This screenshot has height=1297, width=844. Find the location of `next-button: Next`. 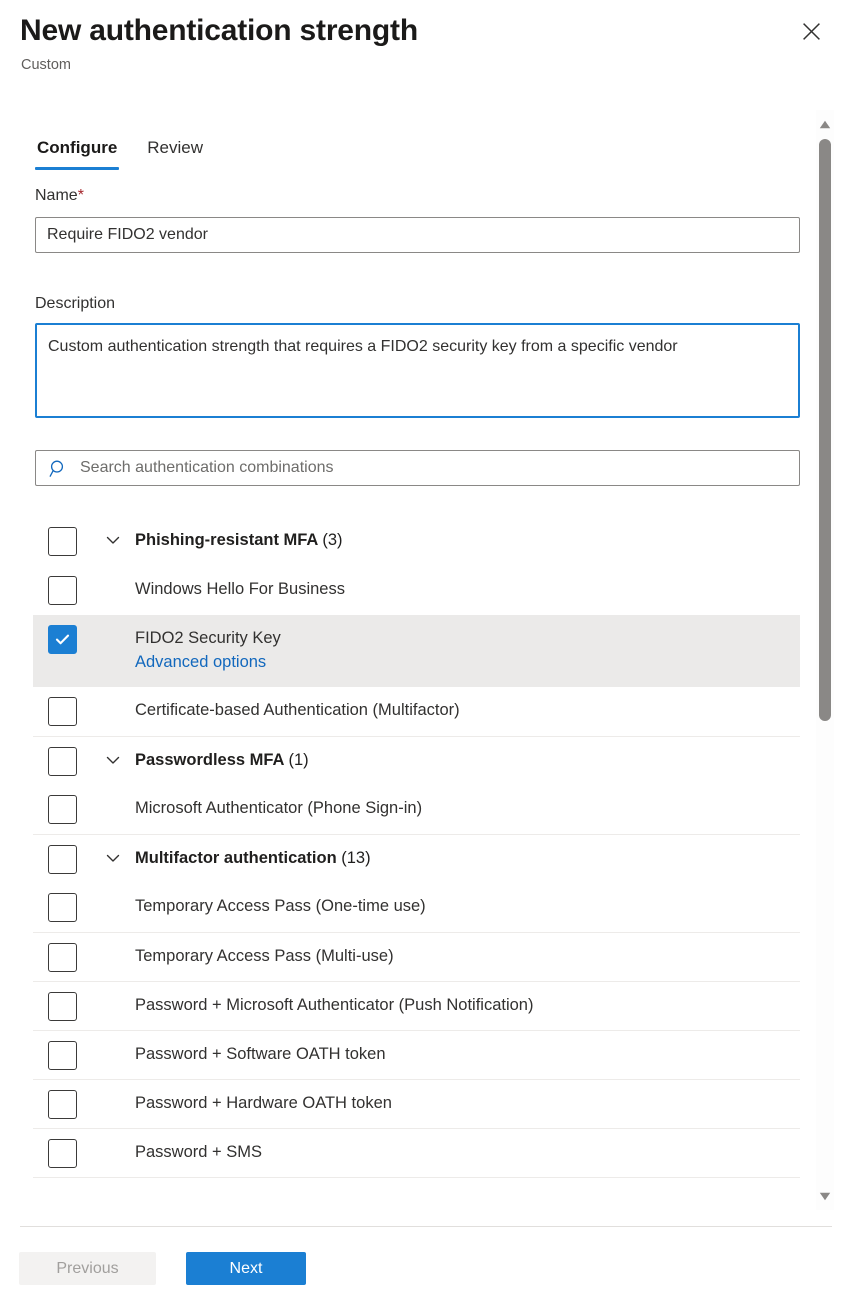

next-button: Next is located at coordinates (246, 1268).